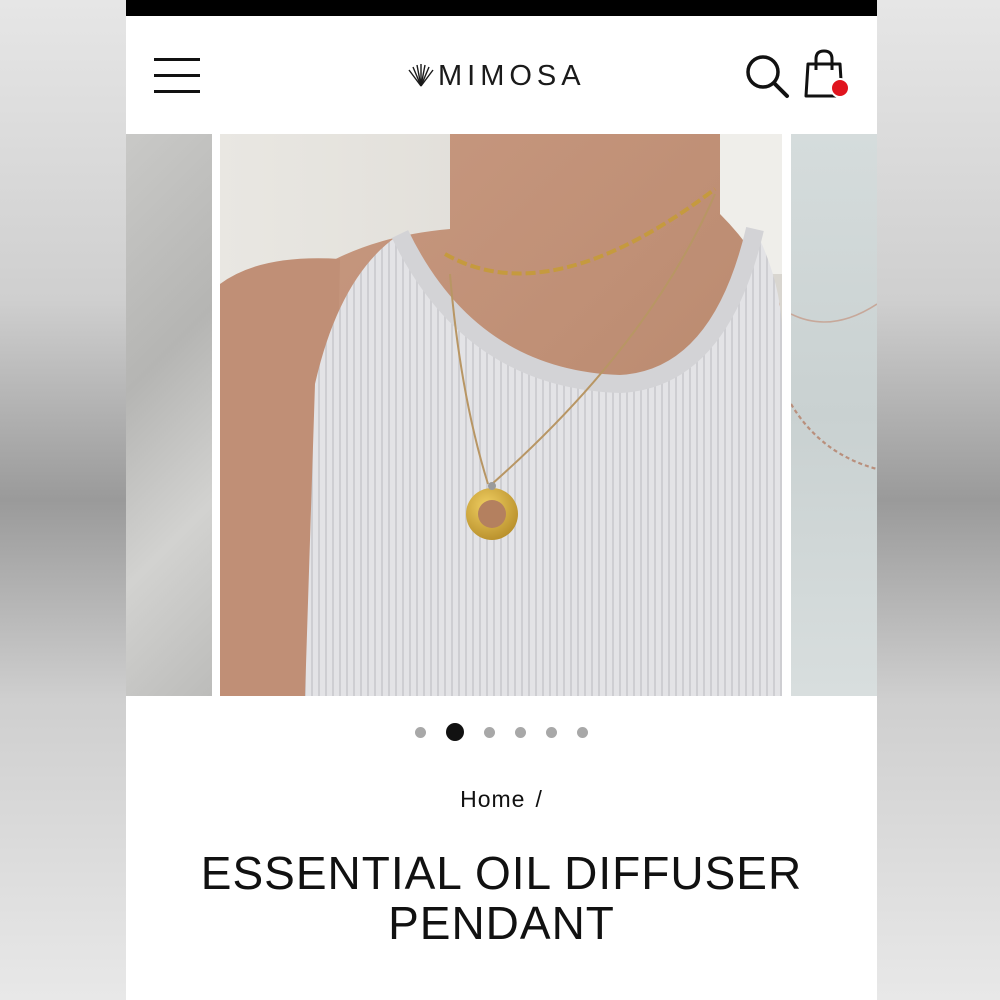  I want to click on cart-button, so click(828, 76).